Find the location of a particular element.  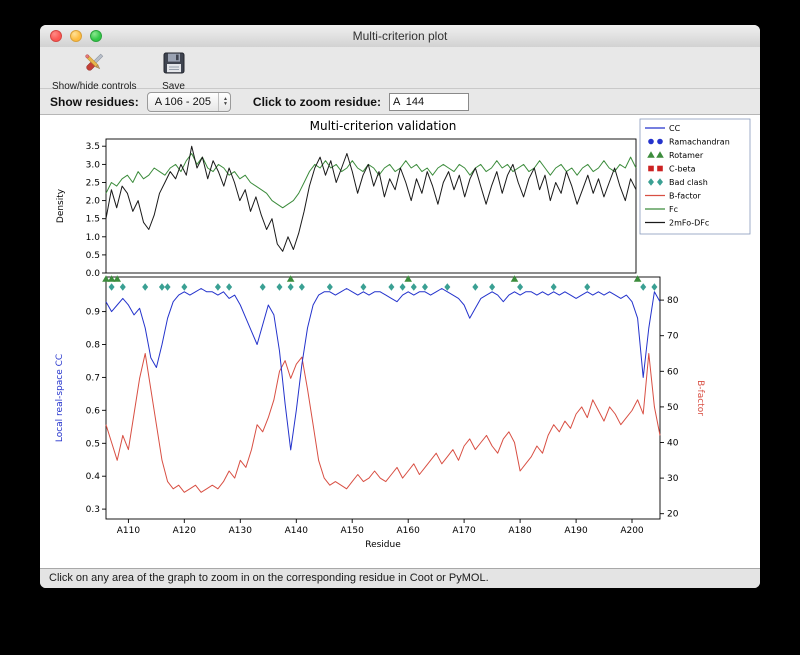

svg-text: 0.8 is located at coordinates (93, 346).